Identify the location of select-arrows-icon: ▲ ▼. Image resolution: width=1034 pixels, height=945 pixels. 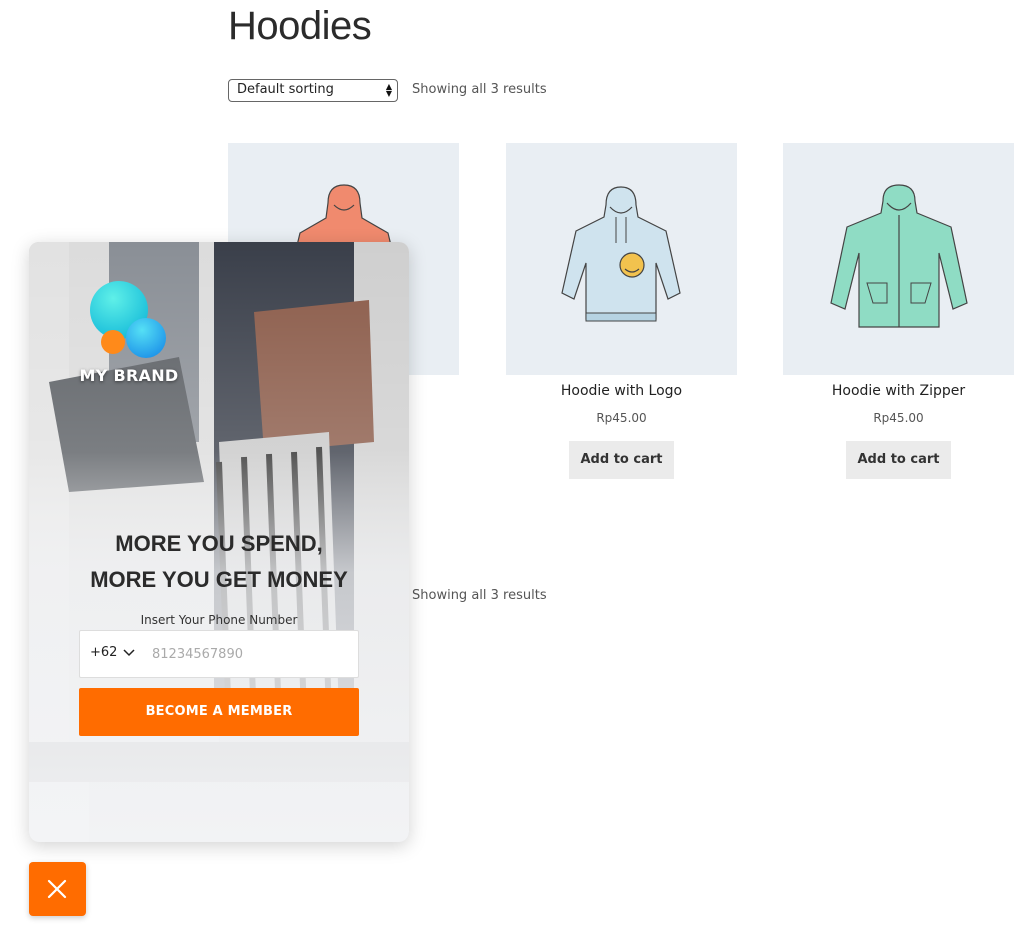
(388, 90).